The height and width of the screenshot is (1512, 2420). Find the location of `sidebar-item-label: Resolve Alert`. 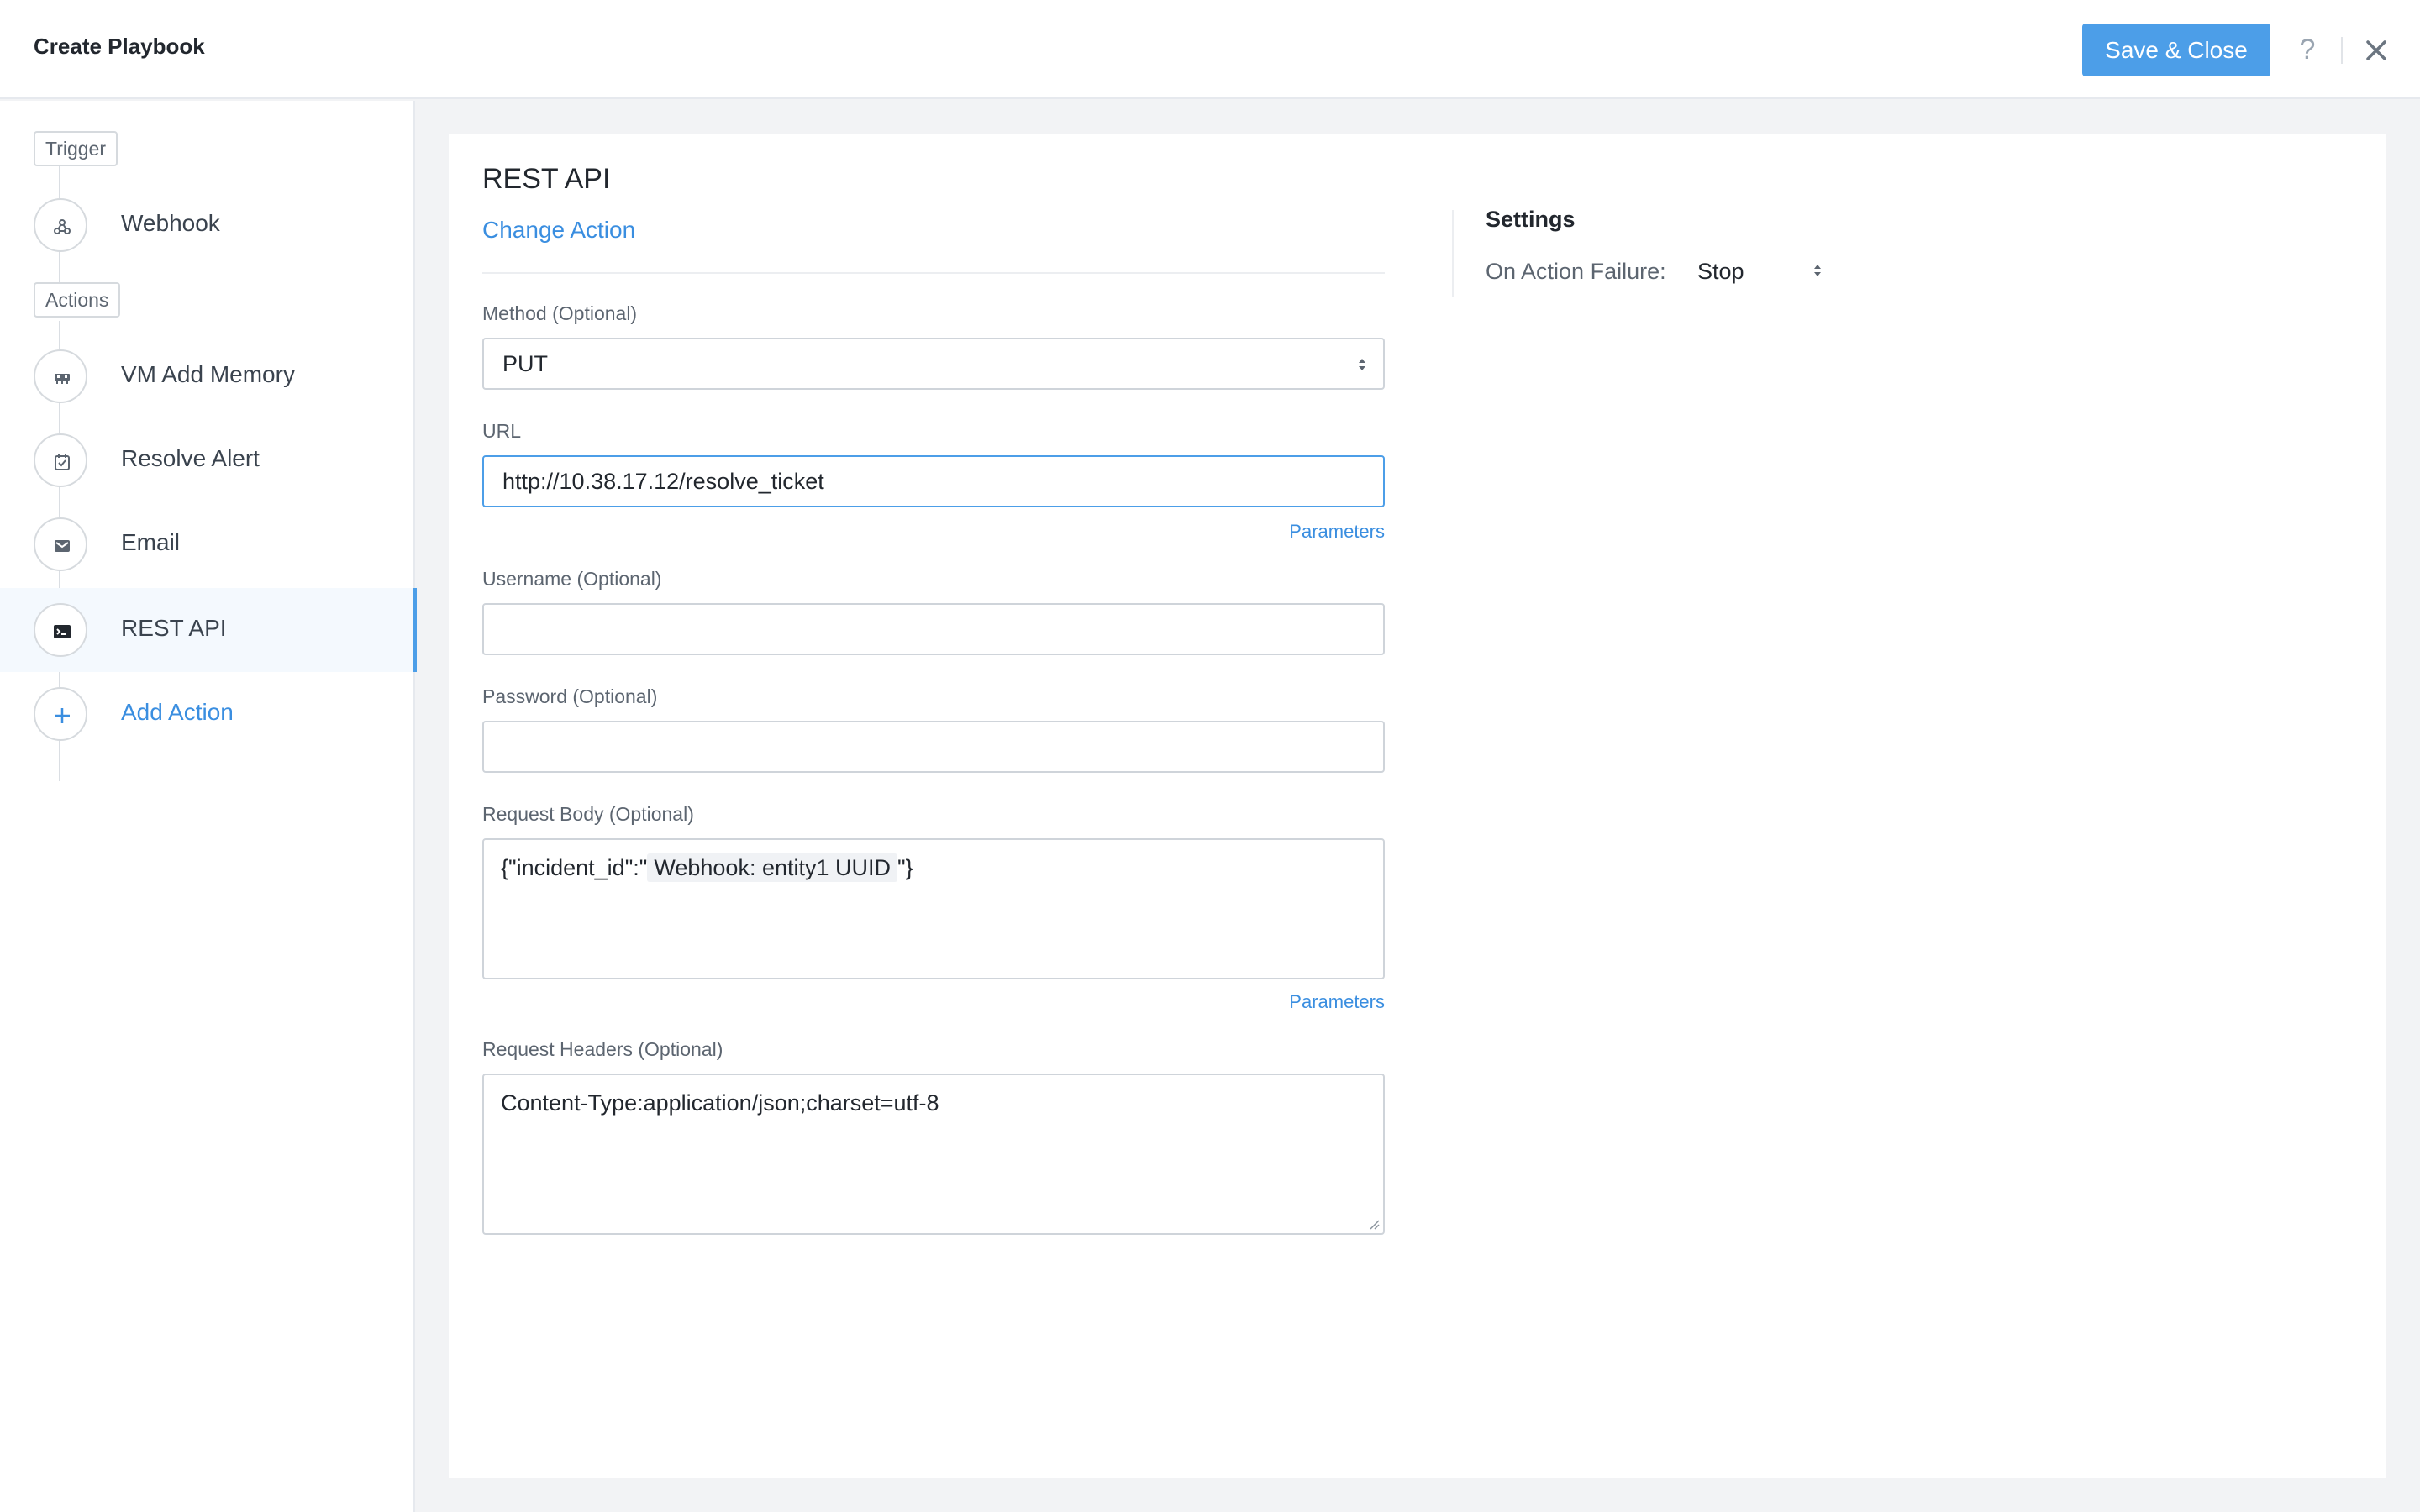

sidebar-item-label: Resolve Alert is located at coordinates (191, 458).